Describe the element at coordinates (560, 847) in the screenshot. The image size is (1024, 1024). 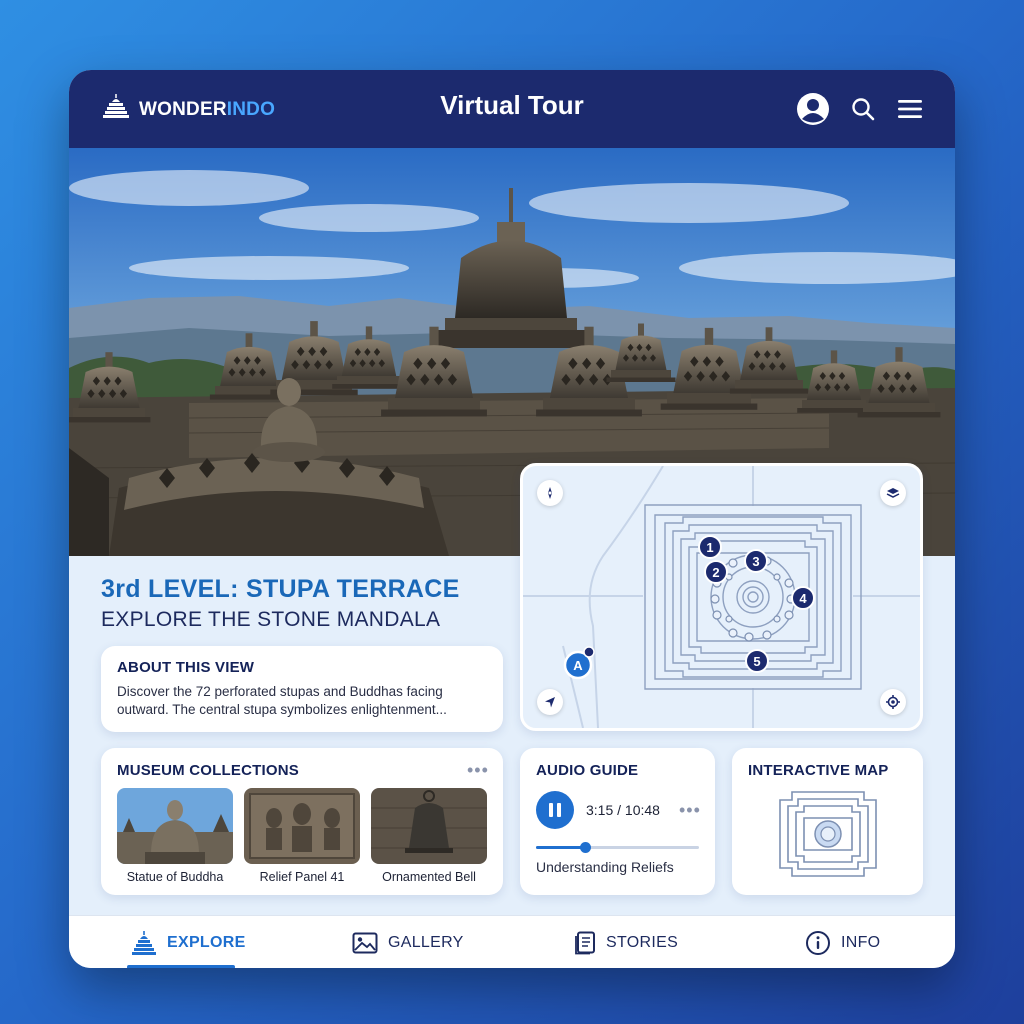
I see `audio-progress-fill` at that location.